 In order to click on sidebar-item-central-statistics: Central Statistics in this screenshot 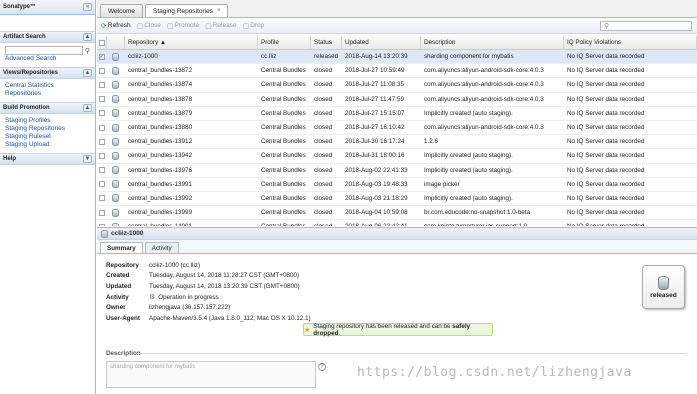, I will do `click(47, 86)`.